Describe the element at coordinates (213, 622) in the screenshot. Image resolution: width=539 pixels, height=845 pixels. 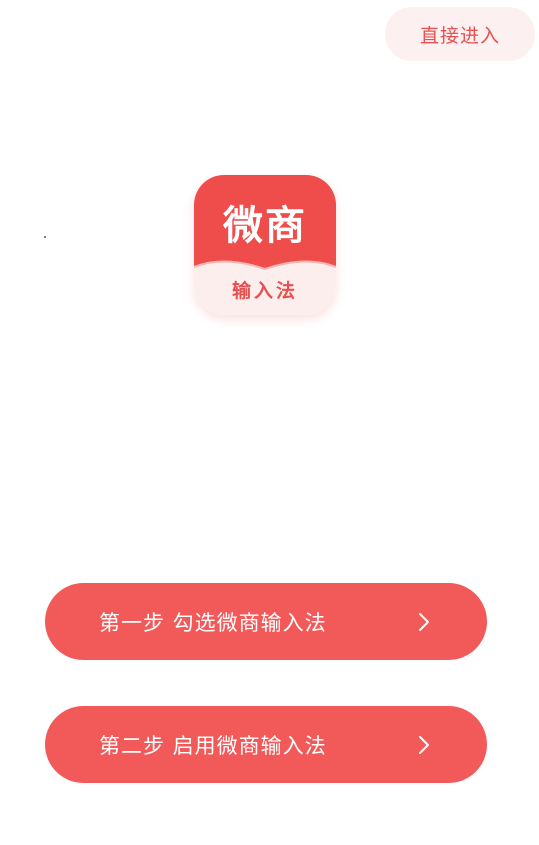
I see `step-one-label: 第一步 勾选微商输入法` at that location.